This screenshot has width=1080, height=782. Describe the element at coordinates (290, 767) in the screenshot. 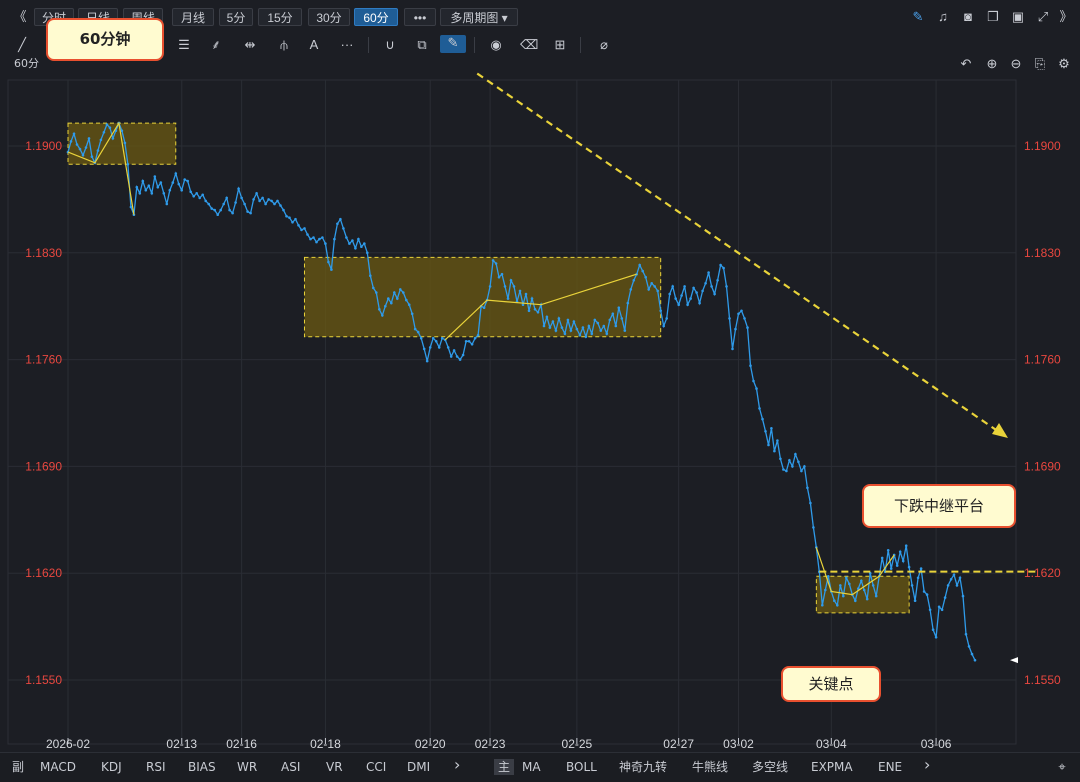

I see `sub-indicator-tab: ASI` at that location.